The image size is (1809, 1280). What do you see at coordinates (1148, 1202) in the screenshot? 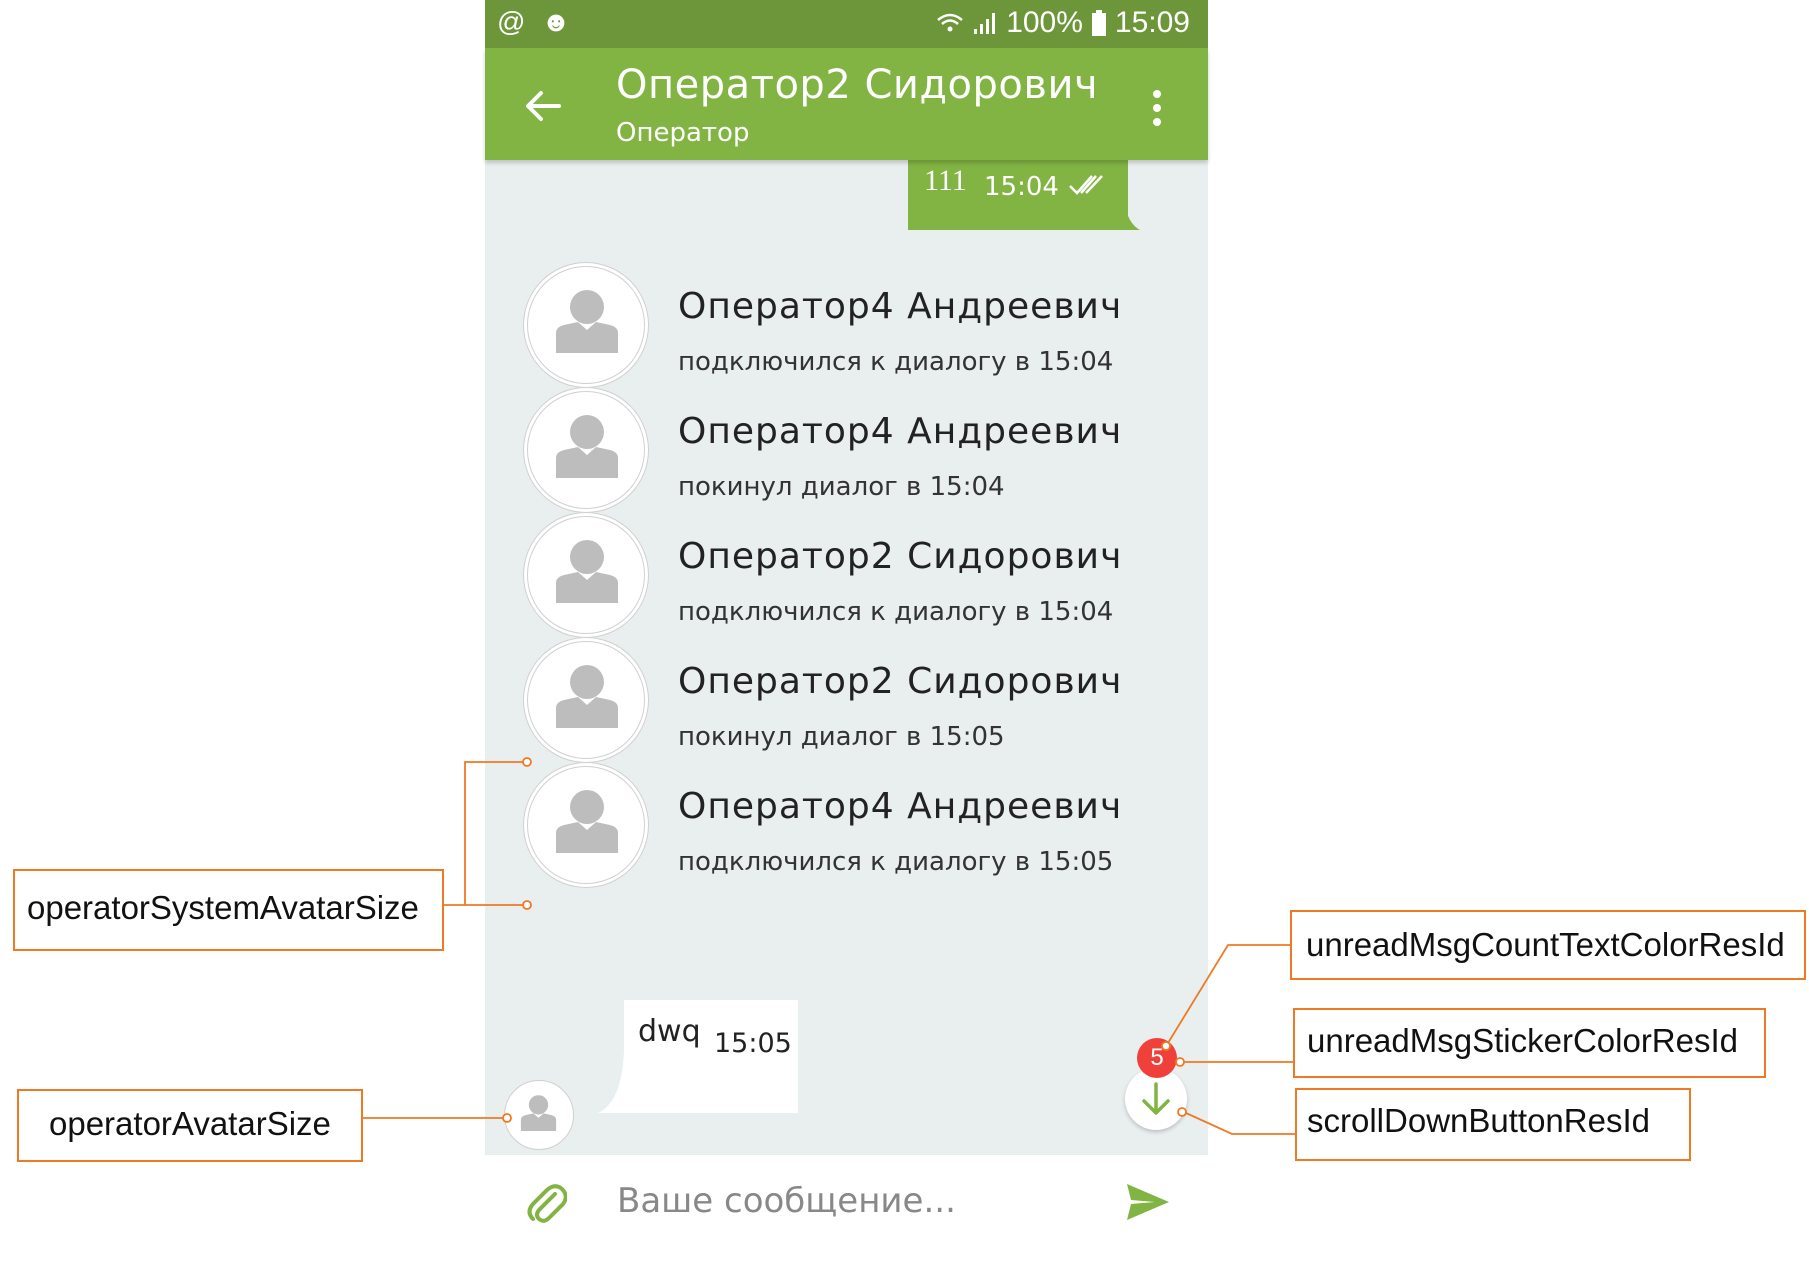
I see `send-icon` at bounding box center [1148, 1202].